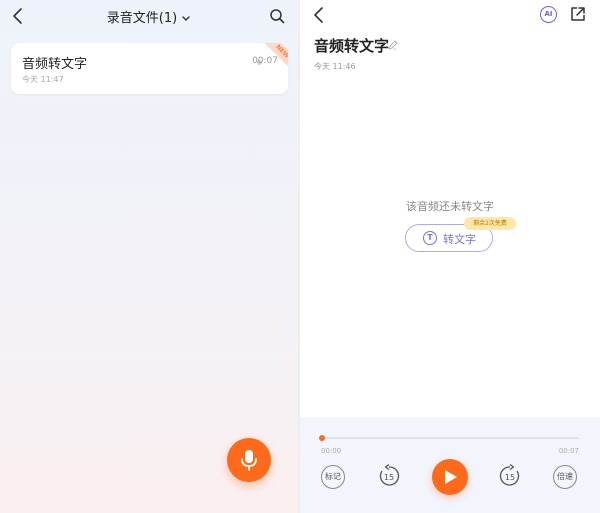  Describe the element at coordinates (352, 46) in the screenshot. I see `recording-title: 音频转文字` at that location.